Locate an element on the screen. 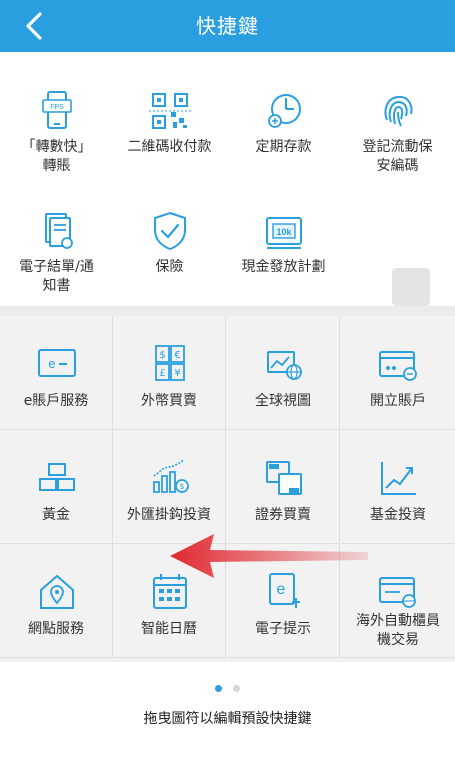 The image size is (455, 779). back-button is located at coordinates (34, 26).